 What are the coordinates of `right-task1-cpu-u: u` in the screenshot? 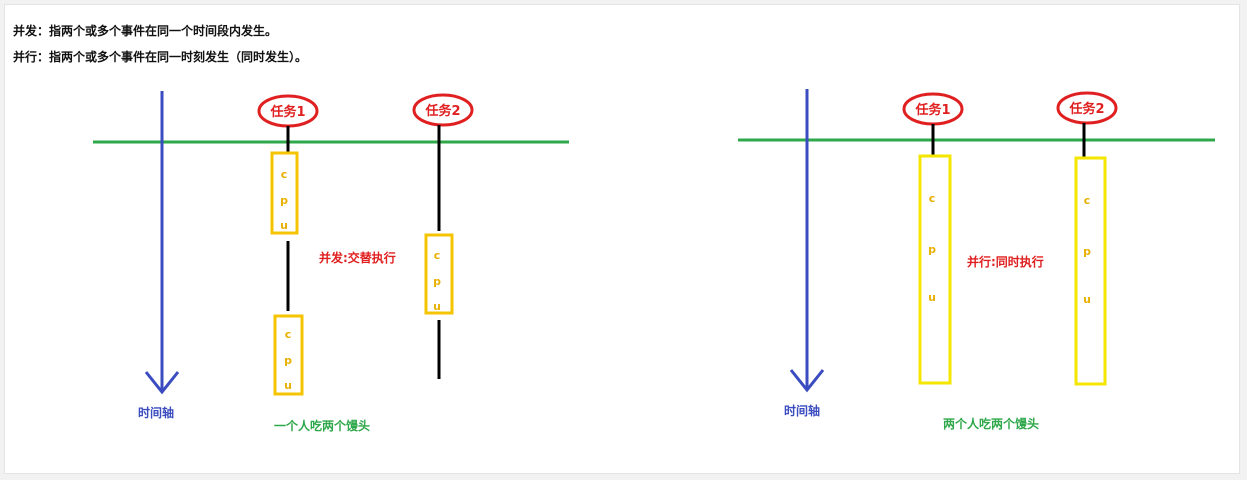 It's located at (932, 297).